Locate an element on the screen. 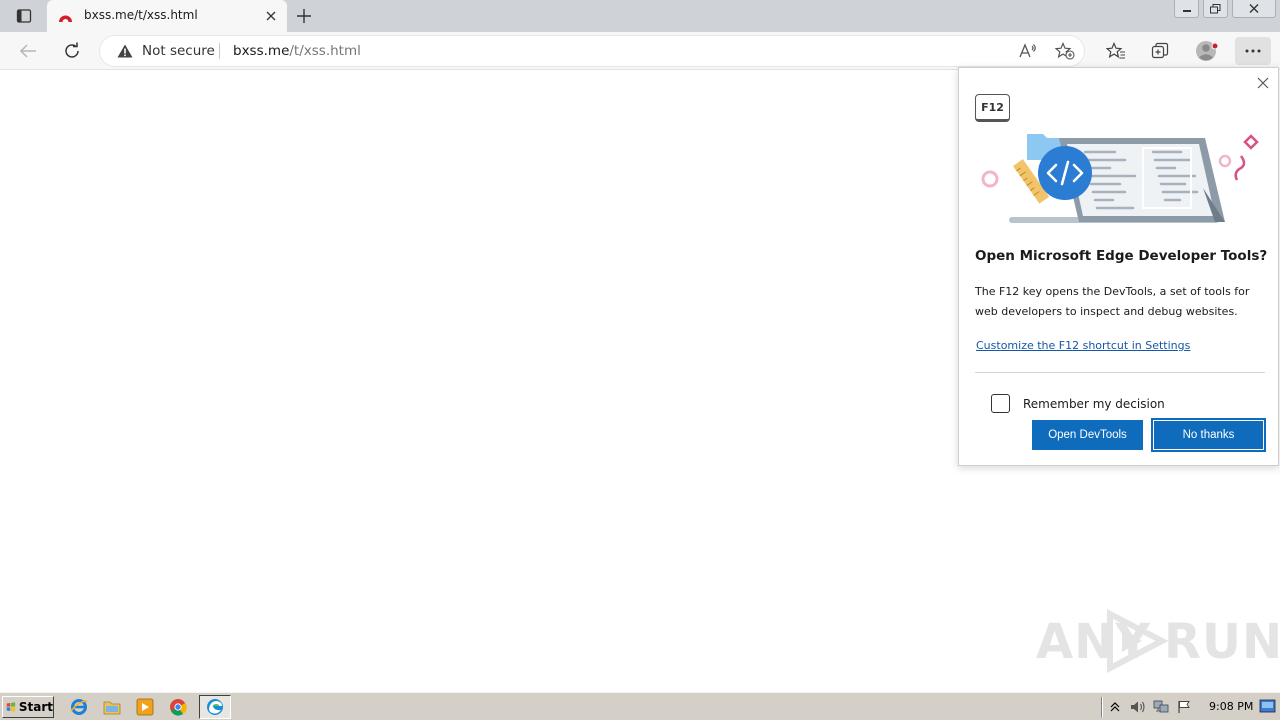 The height and width of the screenshot is (720, 1280). media-player-icon is located at coordinates (145, 707).